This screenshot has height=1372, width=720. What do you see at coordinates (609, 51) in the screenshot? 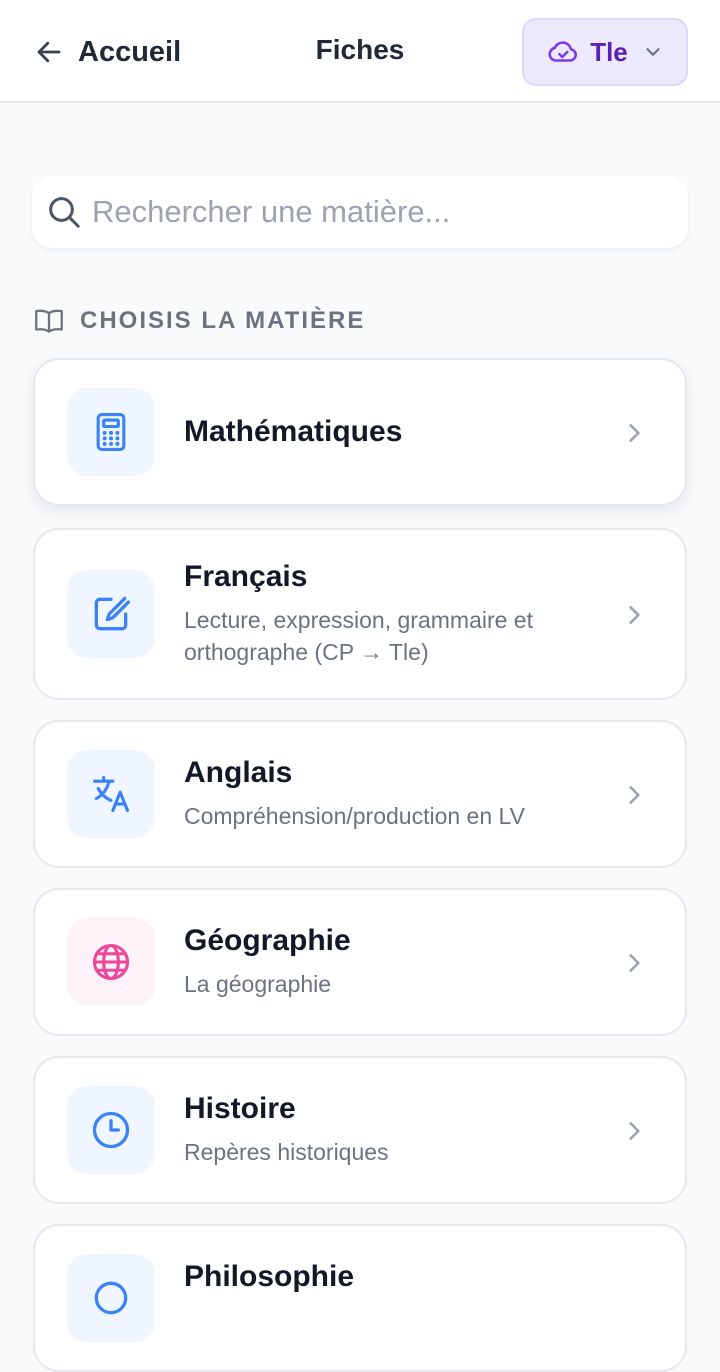
I see `level-label: Tle` at bounding box center [609, 51].